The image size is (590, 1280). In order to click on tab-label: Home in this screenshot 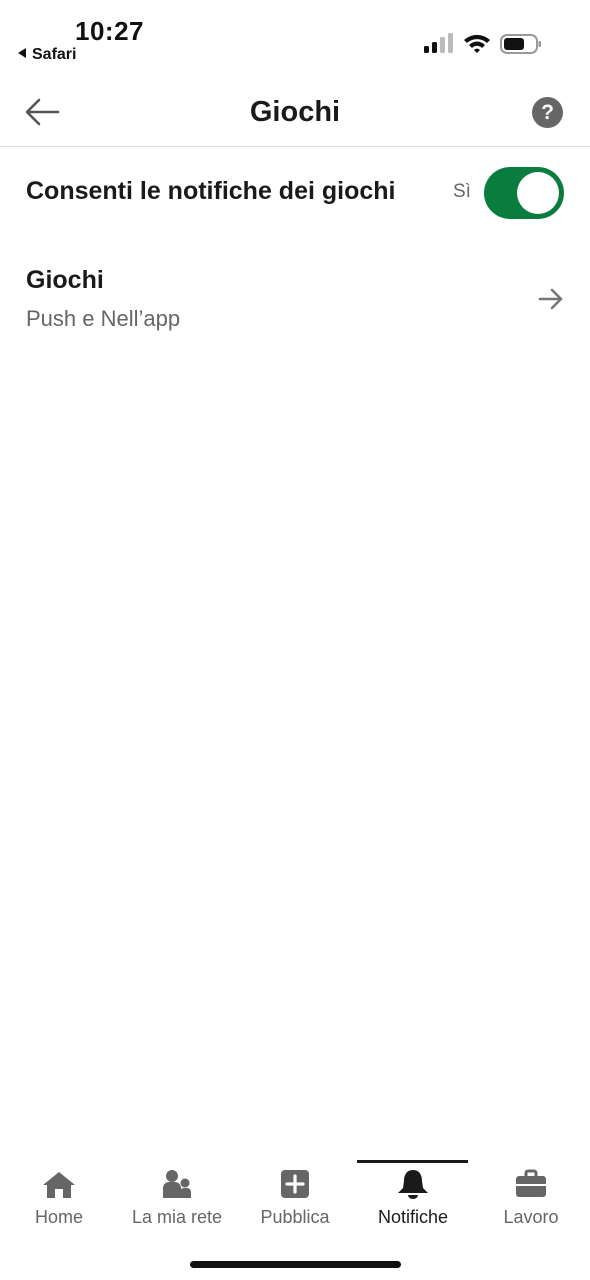, I will do `click(58, 1217)`.